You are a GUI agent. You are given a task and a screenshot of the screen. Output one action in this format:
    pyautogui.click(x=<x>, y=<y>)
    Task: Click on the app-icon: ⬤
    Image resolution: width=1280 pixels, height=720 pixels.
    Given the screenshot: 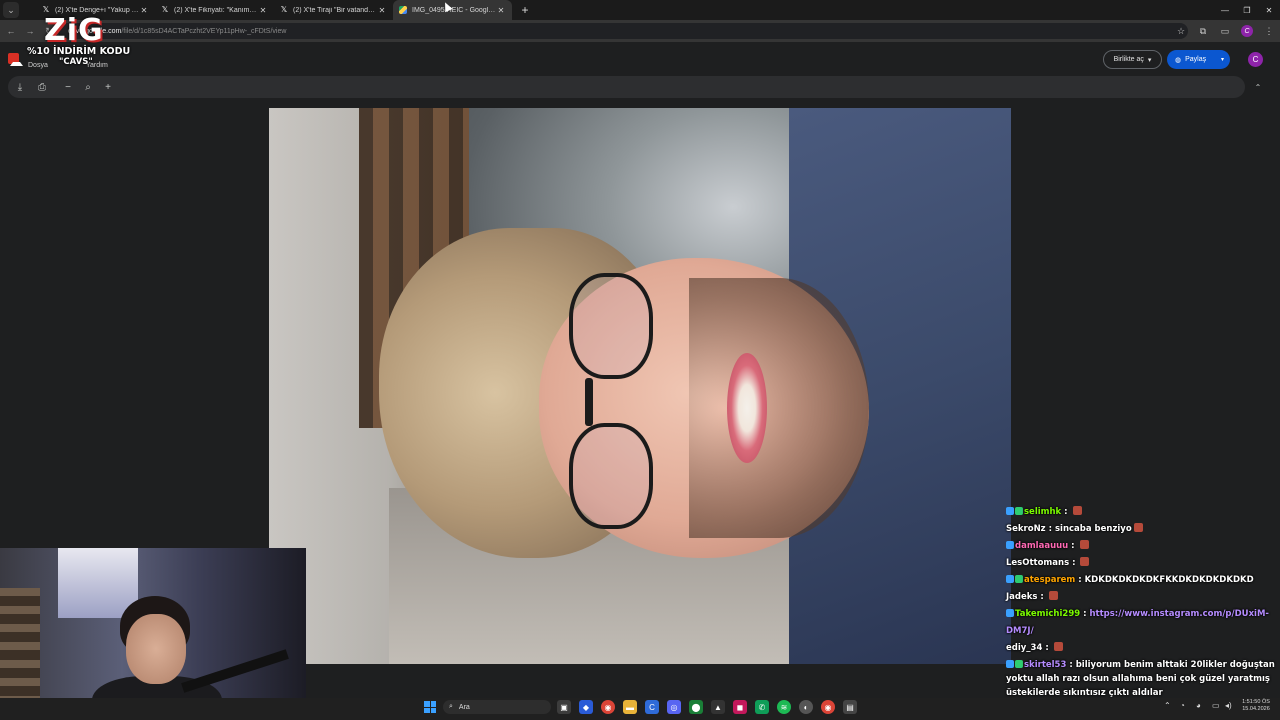 What is the action you would take?
    pyautogui.click(x=696, y=707)
    